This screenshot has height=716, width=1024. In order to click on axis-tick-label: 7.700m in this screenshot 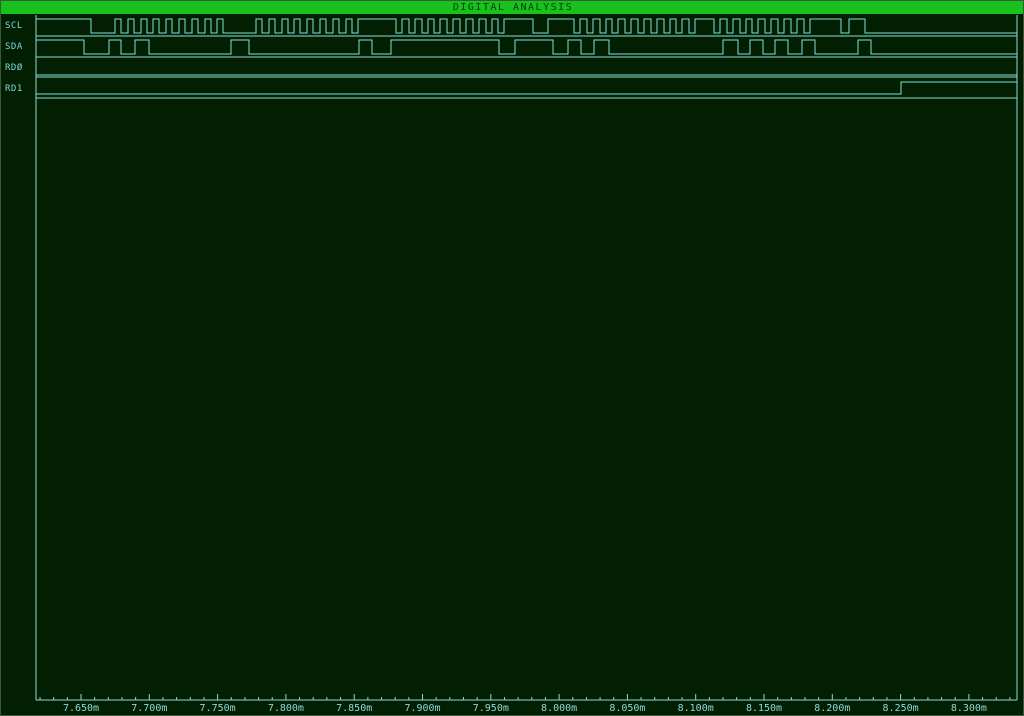, I will do `click(149, 708)`.